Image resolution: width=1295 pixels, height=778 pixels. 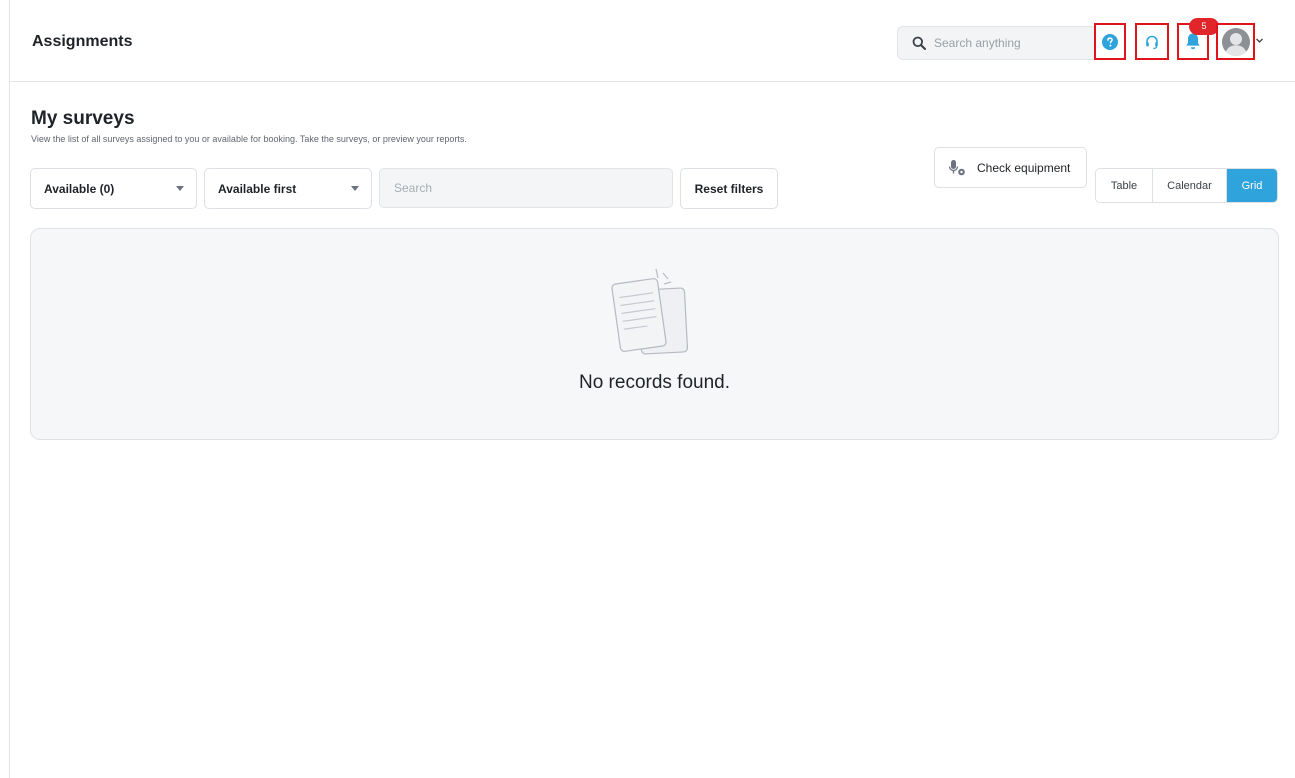 I want to click on view-calendar-button: Calendar, so click(x=1190, y=185).